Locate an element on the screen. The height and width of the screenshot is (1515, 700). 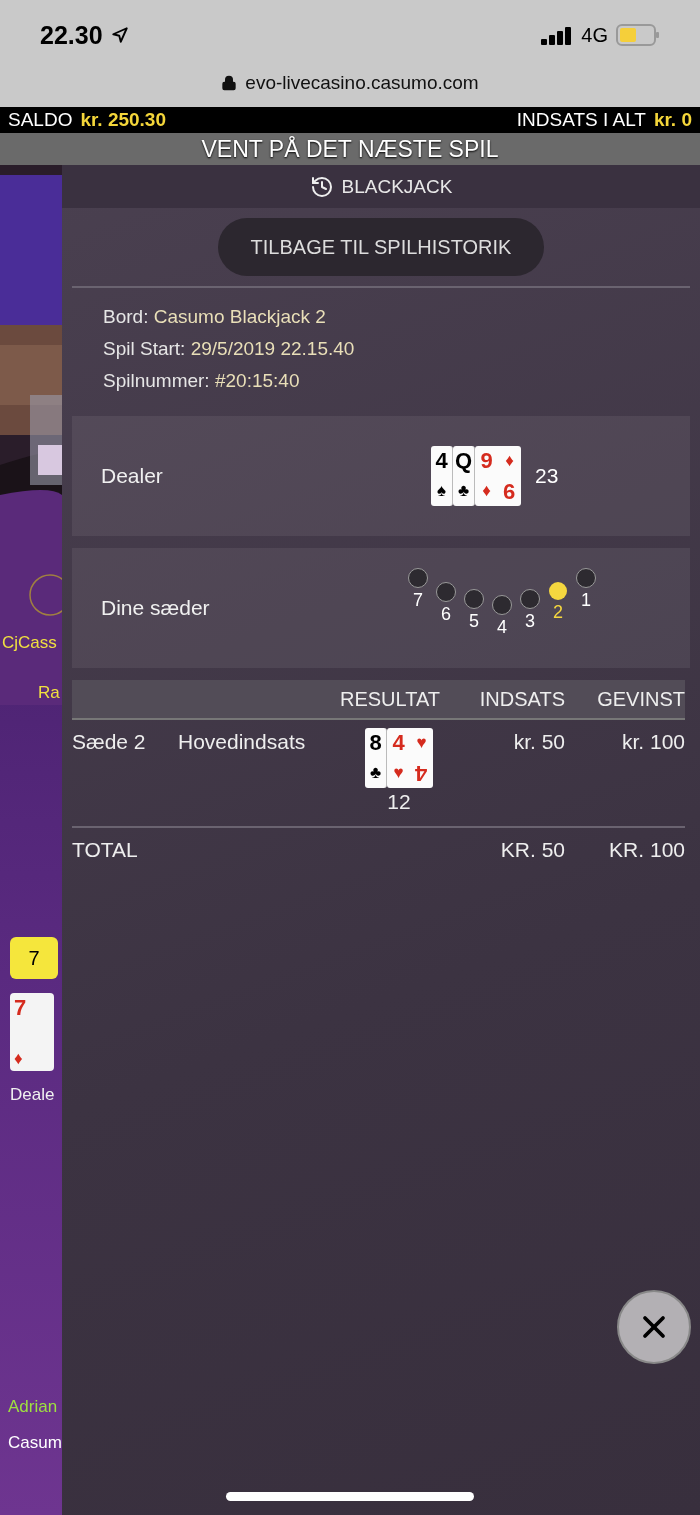
back-button: TILBAGE TIL SPILHISTORIK is located at coordinates (381, 247).